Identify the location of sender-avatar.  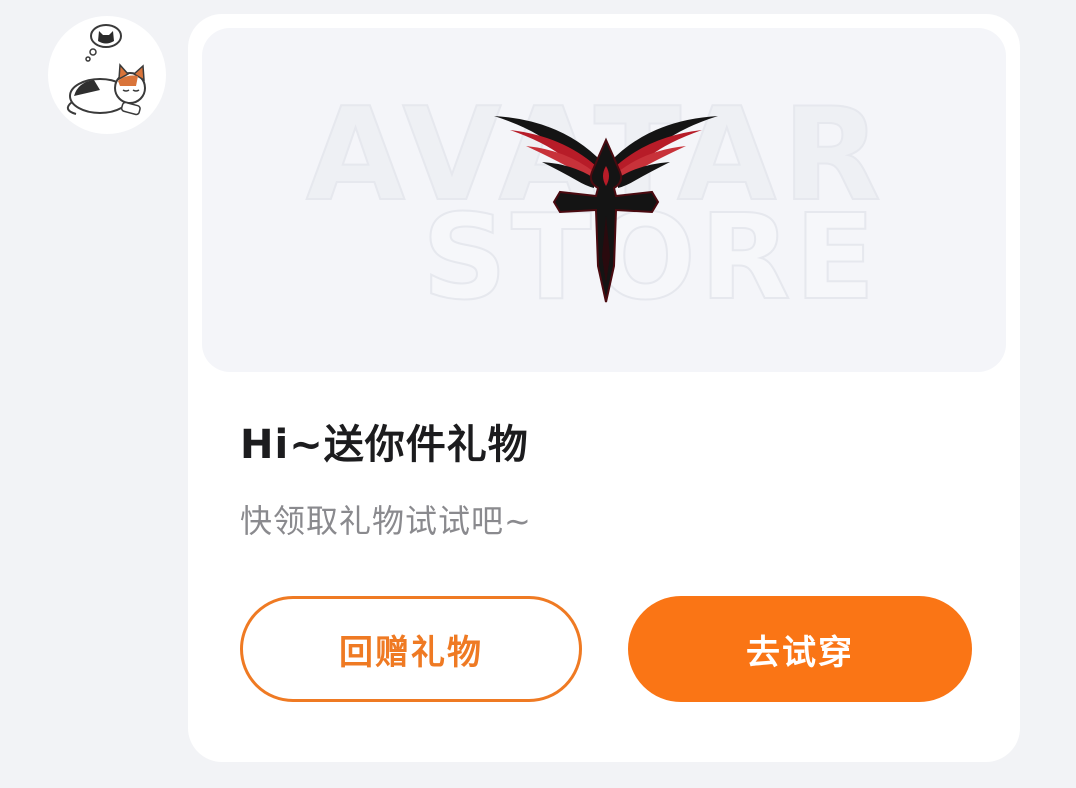
(107, 75).